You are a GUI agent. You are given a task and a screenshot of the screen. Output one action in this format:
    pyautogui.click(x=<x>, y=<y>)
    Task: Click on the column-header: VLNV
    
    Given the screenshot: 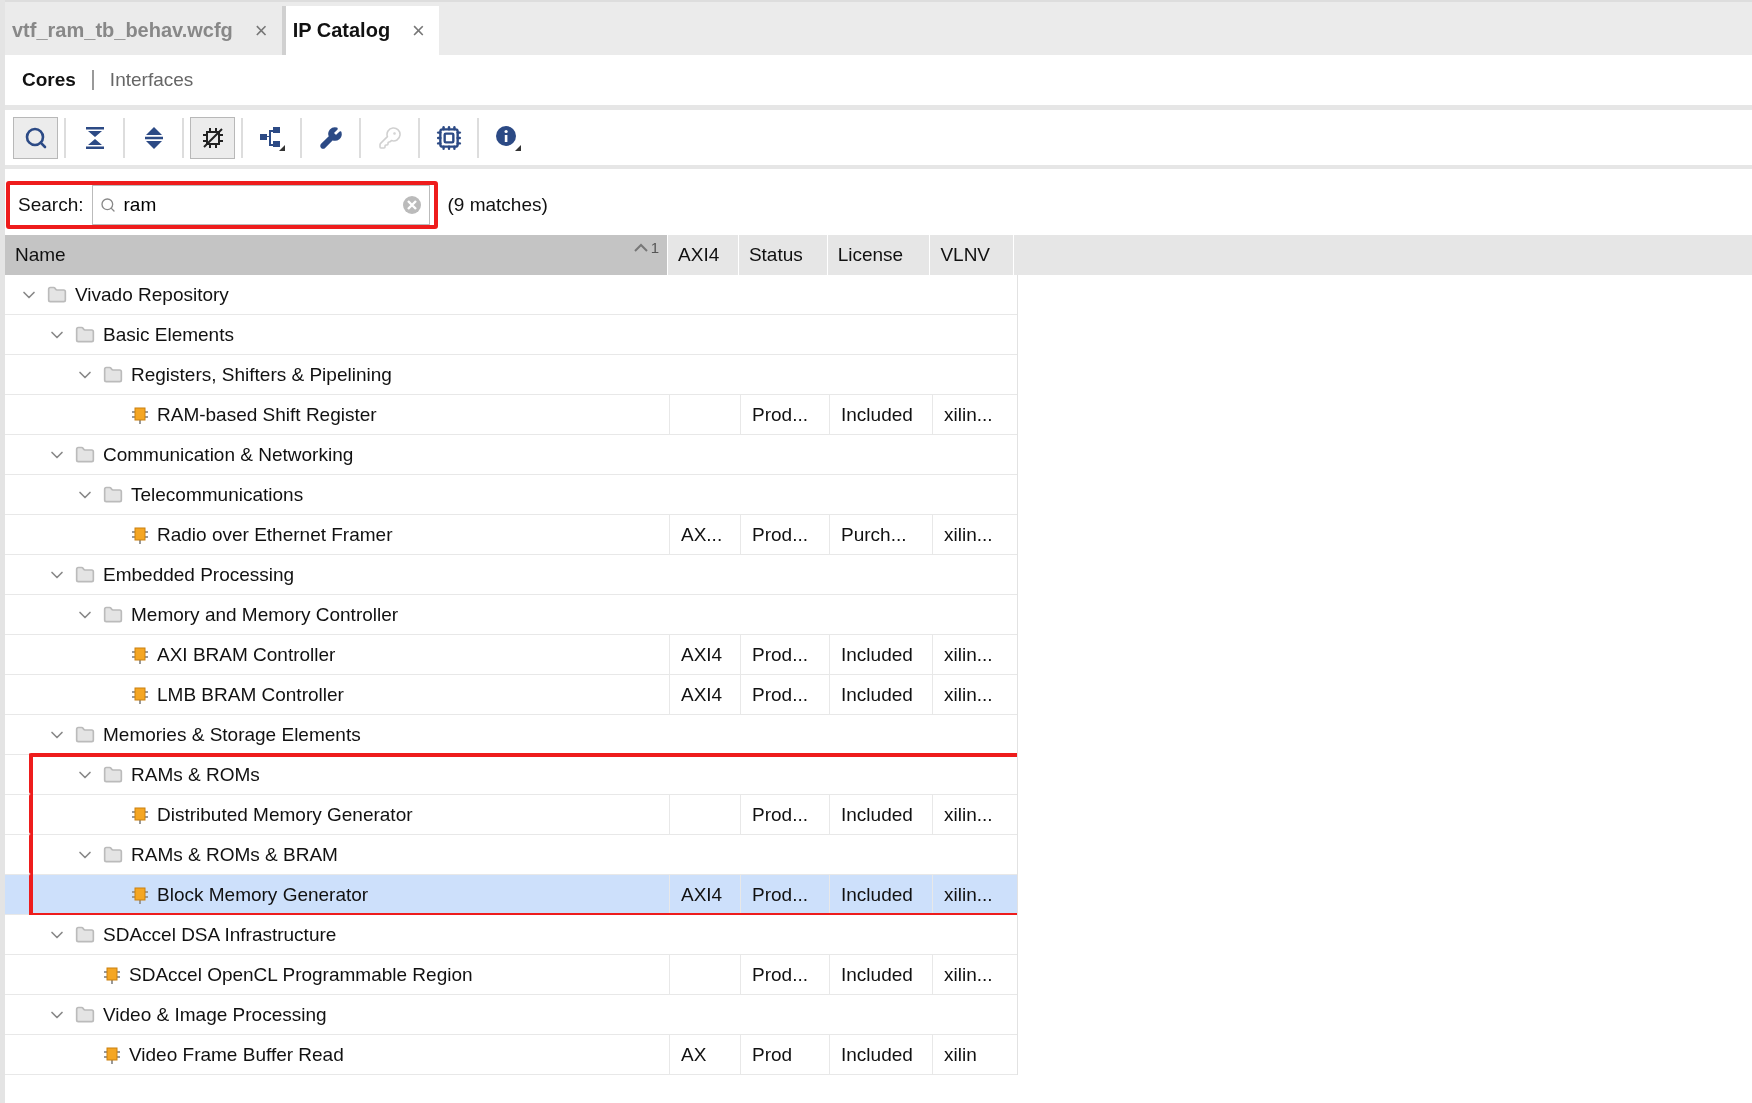 What is the action you would take?
    pyautogui.click(x=972, y=255)
    